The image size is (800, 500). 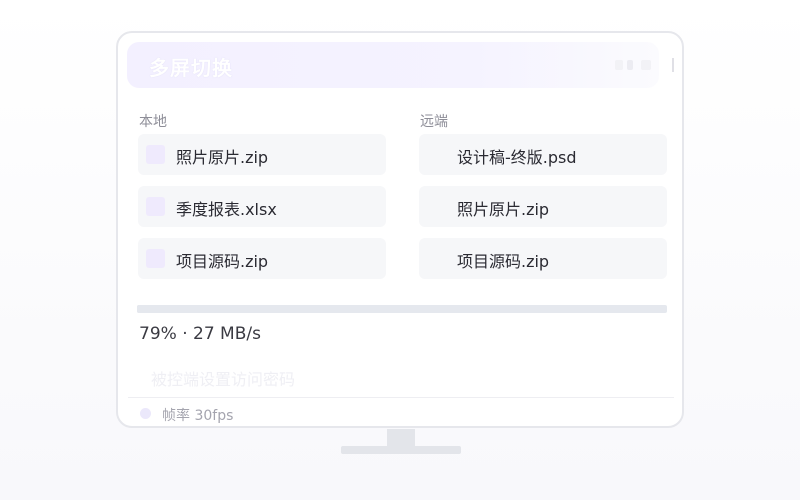 I want to click on monitor-stand-base, so click(x=401, y=450).